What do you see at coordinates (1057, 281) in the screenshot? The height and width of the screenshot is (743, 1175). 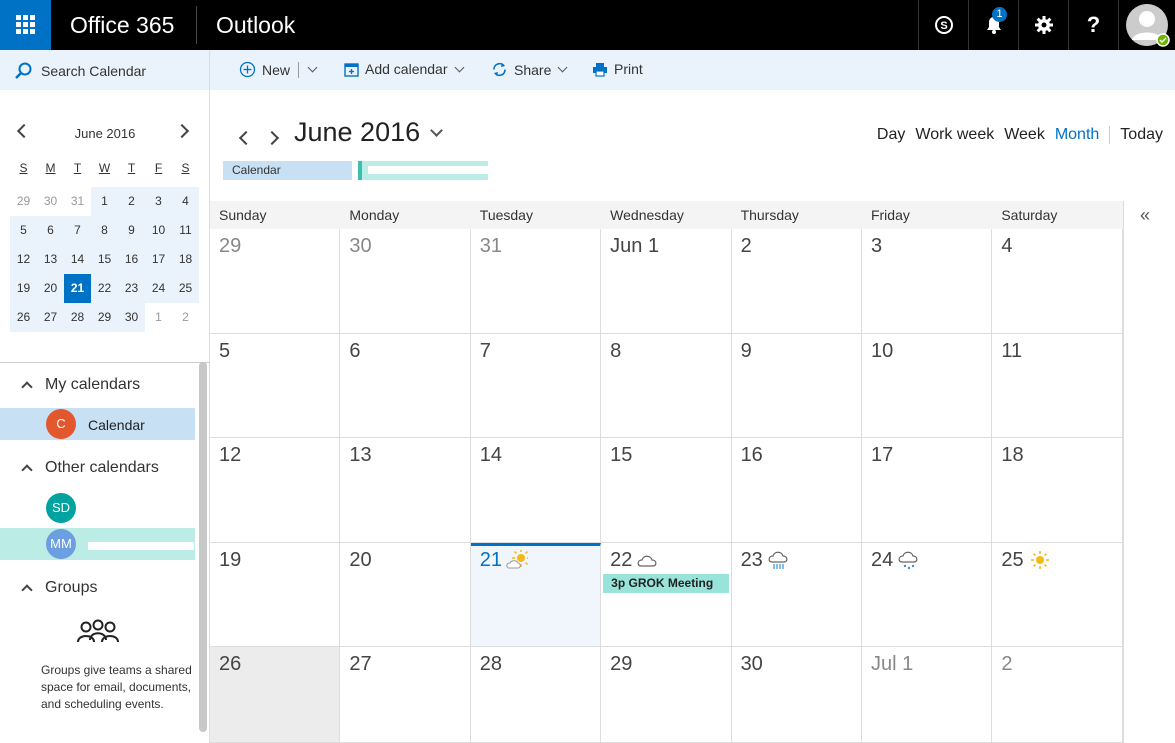 I see `day-cell: 4` at bounding box center [1057, 281].